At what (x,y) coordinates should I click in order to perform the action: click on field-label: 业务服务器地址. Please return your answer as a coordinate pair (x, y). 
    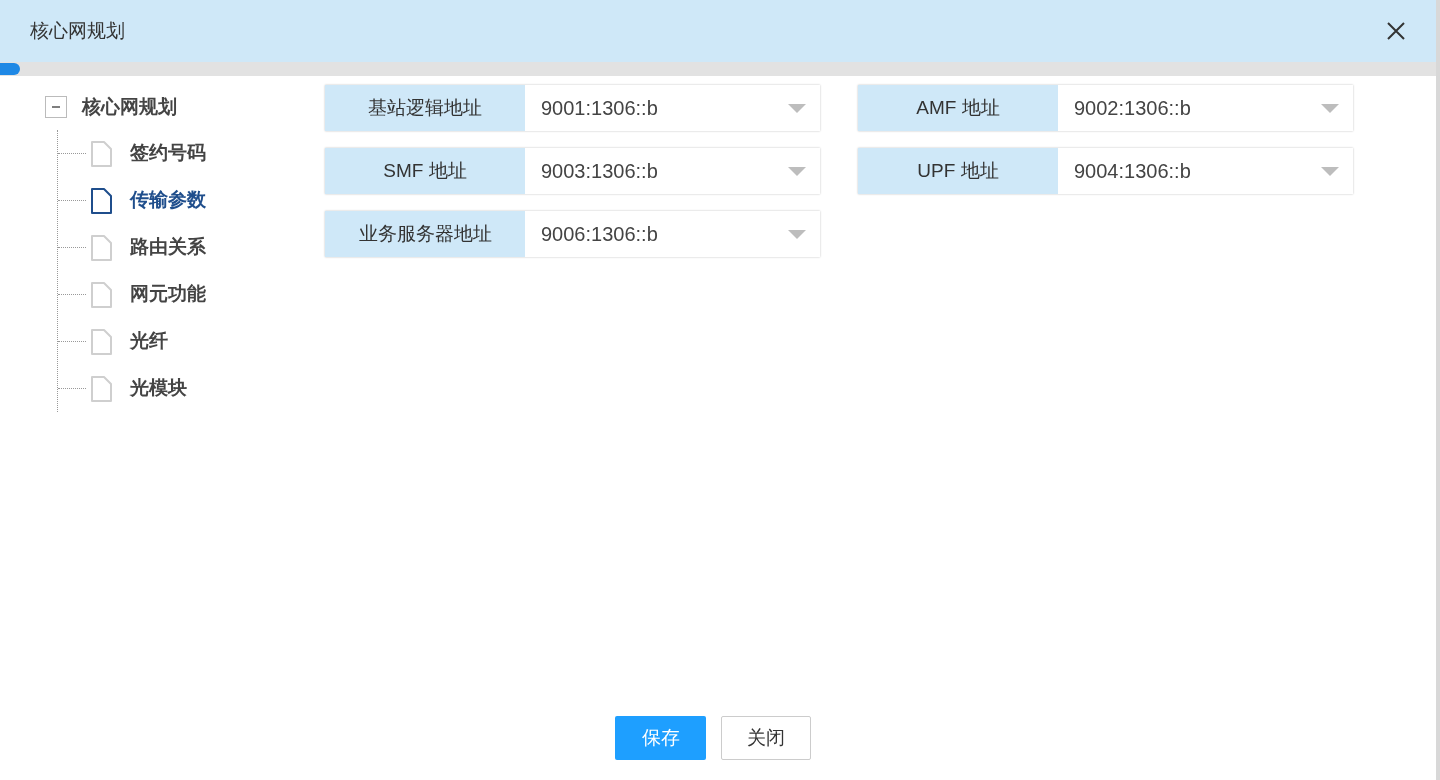
    Looking at the image, I should click on (425, 234).